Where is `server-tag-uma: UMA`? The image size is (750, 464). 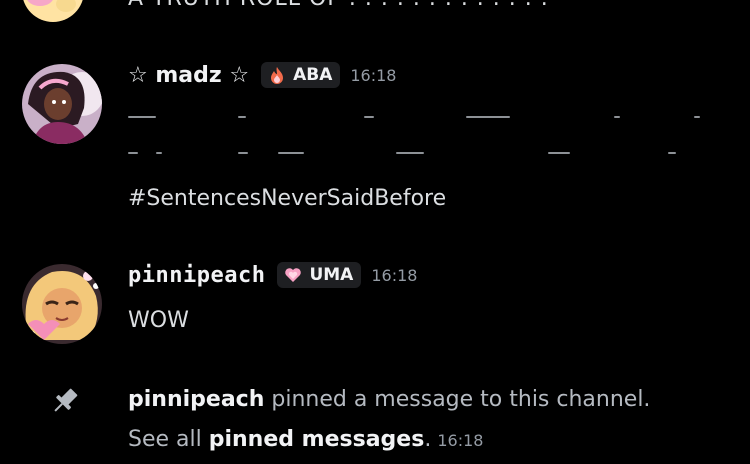 server-tag-uma: UMA is located at coordinates (319, 275).